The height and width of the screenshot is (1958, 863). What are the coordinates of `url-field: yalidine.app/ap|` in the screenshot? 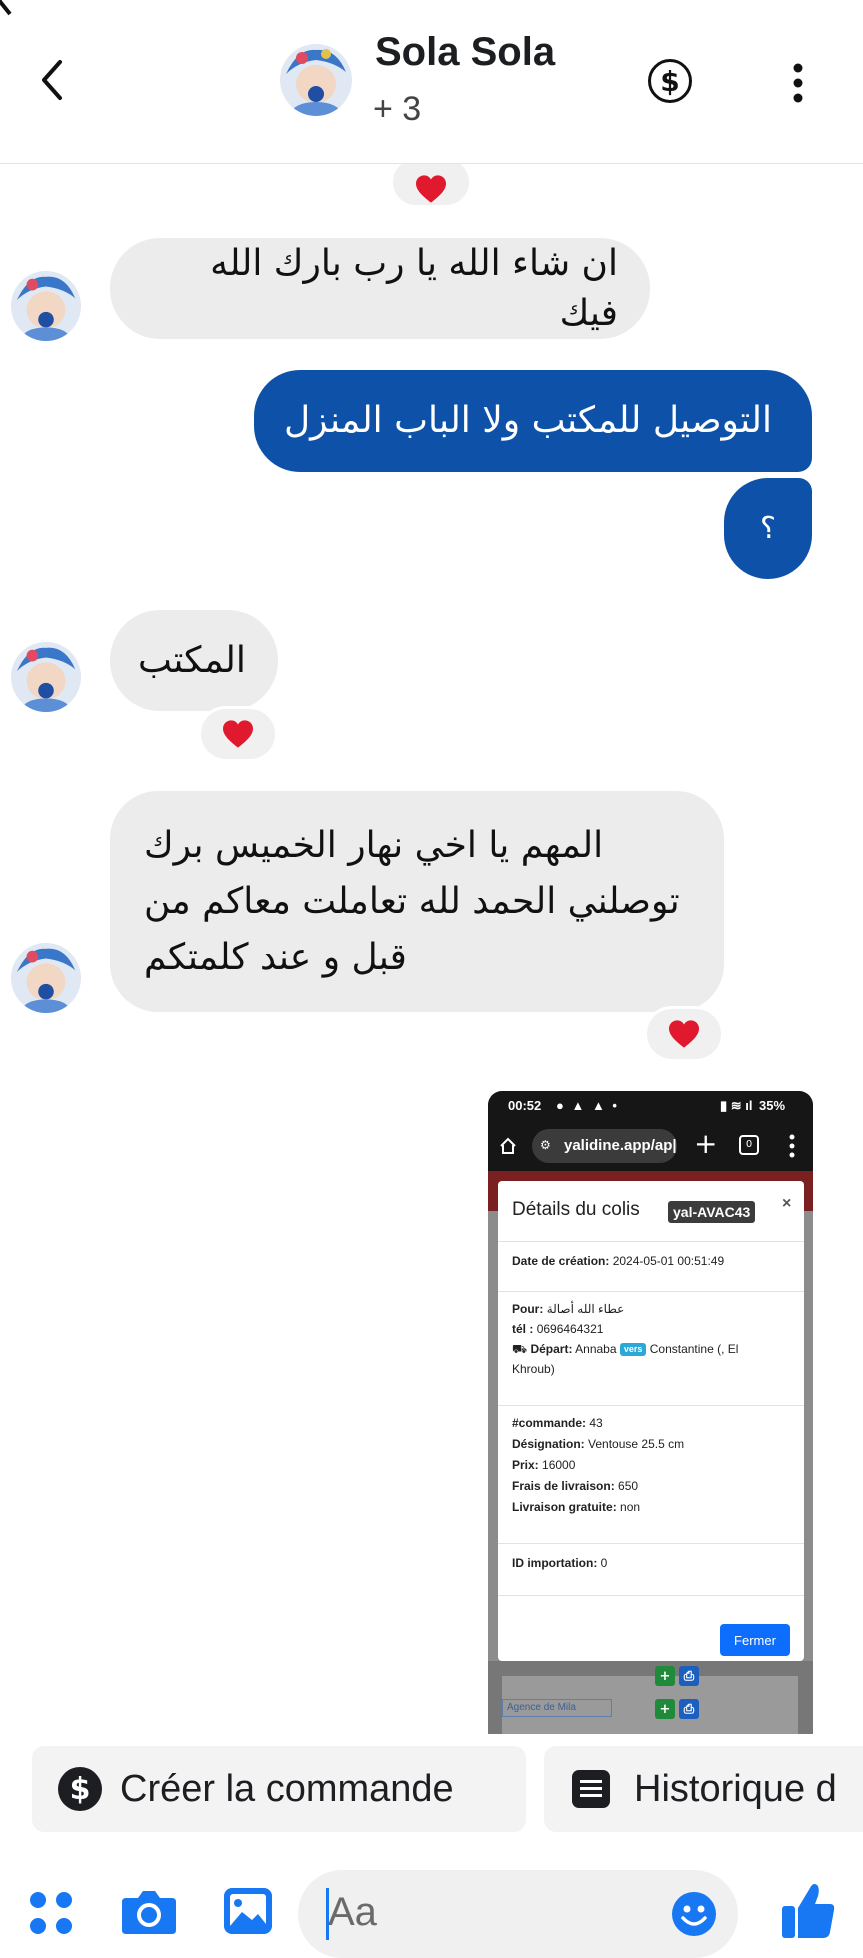 It's located at (604, 1146).